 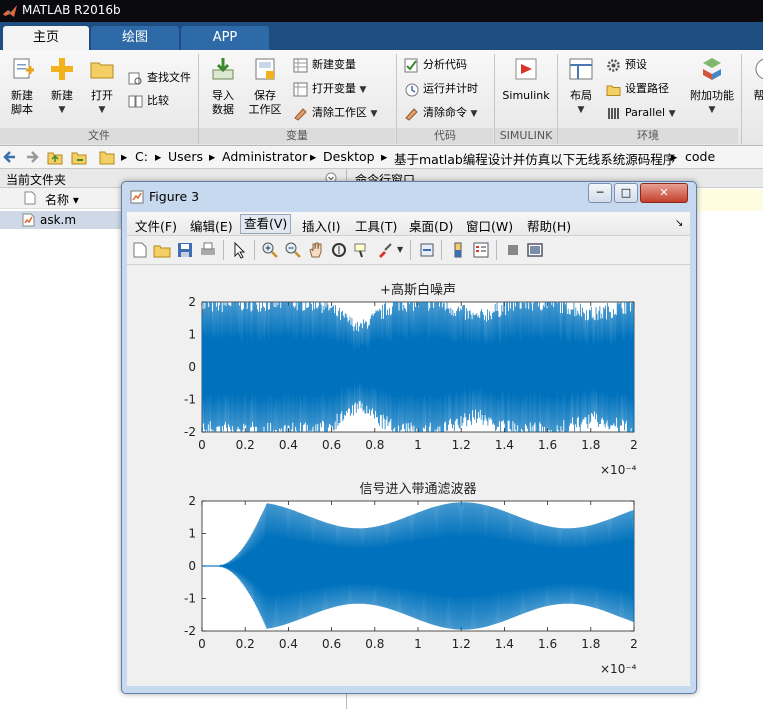 I want to click on breadcrumb-item: Administrator, so click(x=264, y=156).